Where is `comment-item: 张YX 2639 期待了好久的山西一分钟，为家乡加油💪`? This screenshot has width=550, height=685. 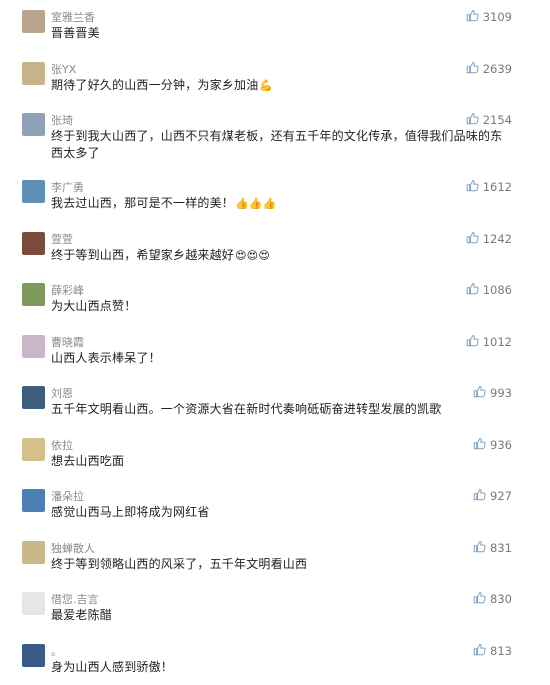 comment-item: 张YX 2639 期待了好久的山西一分钟，为家乡加油💪 is located at coordinates (275, 78).